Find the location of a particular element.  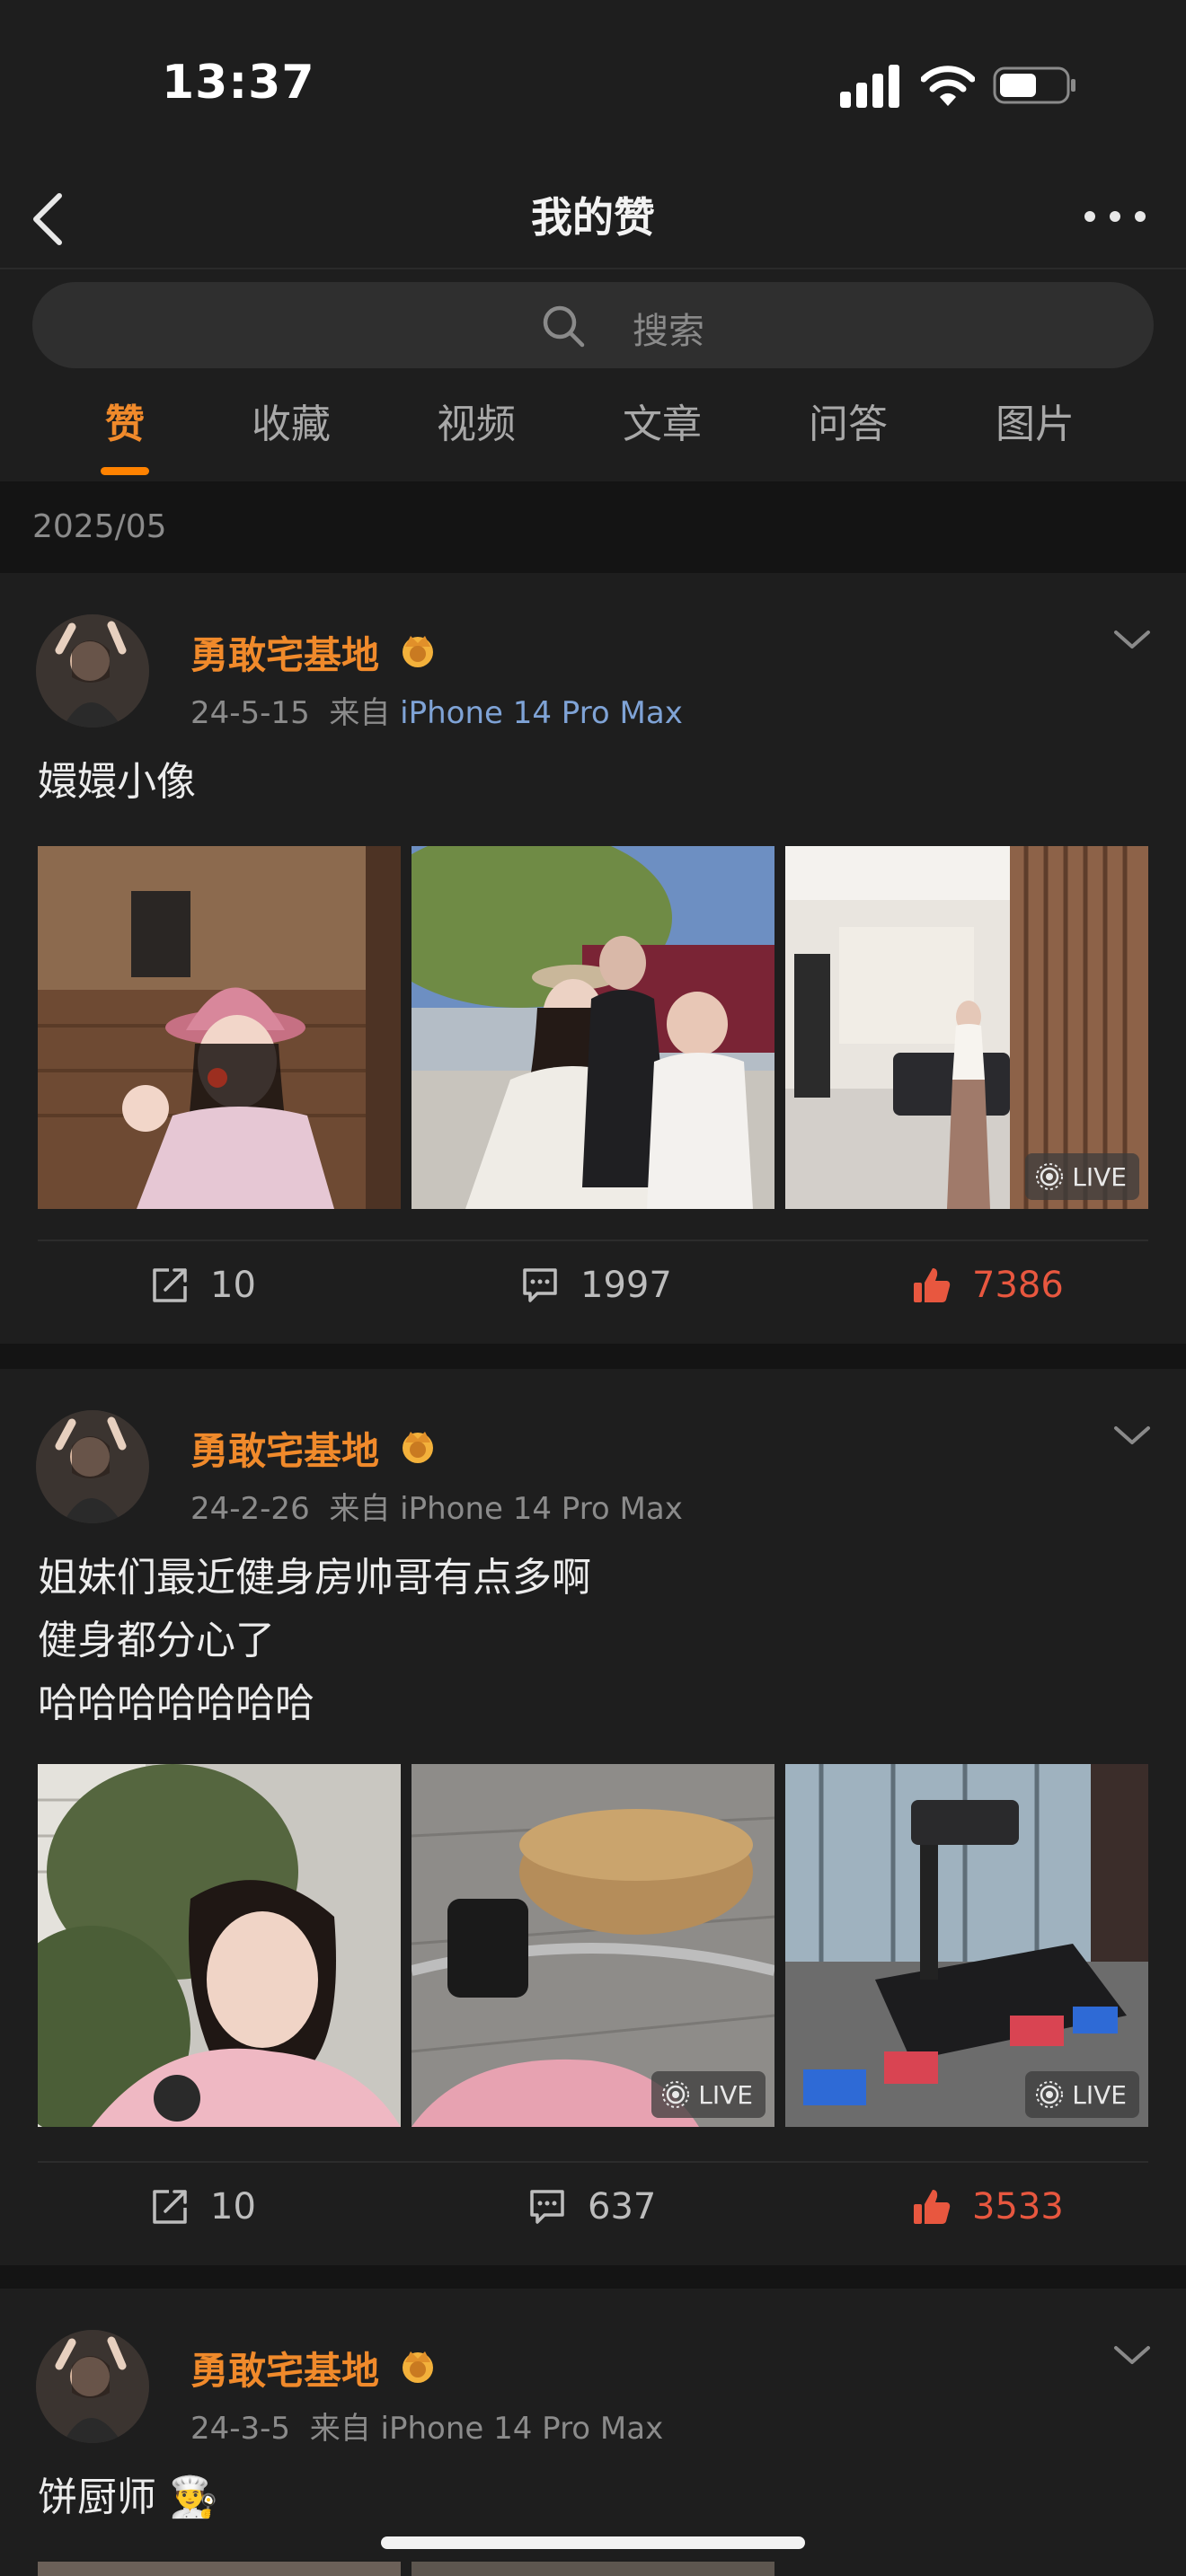

post-text-line: 饼厨师 👨‍🍳 is located at coordinates (128, 2497).